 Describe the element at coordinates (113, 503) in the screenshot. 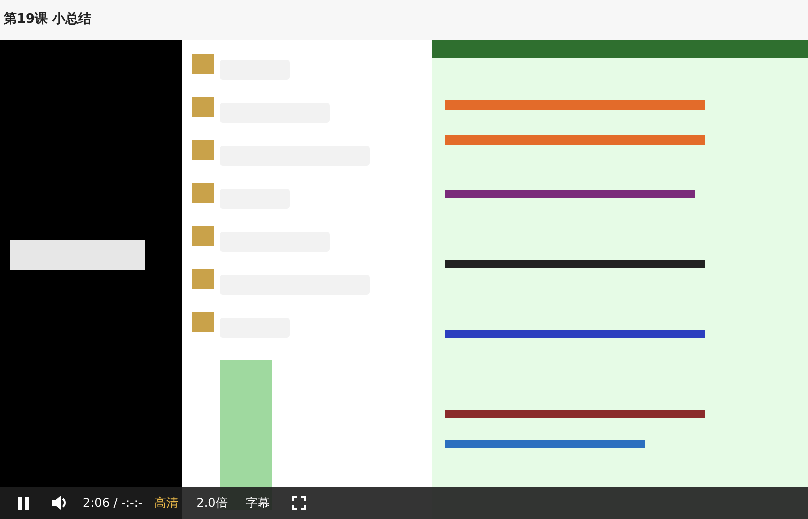

I see `time-display: 2:06 / -:-:-` at that location.